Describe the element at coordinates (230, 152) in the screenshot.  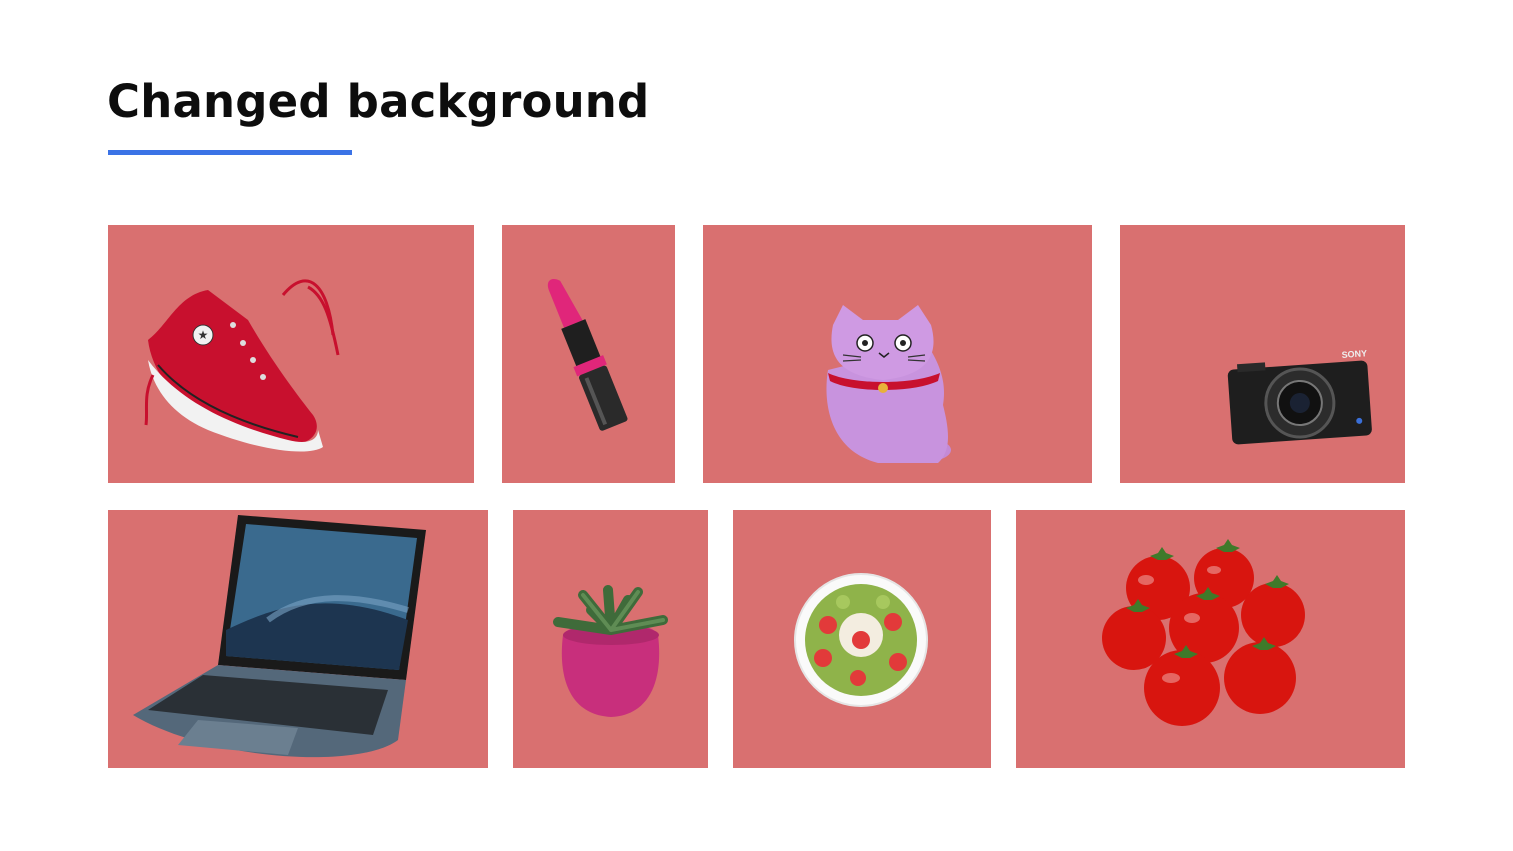
I see `title-underline` at that location.